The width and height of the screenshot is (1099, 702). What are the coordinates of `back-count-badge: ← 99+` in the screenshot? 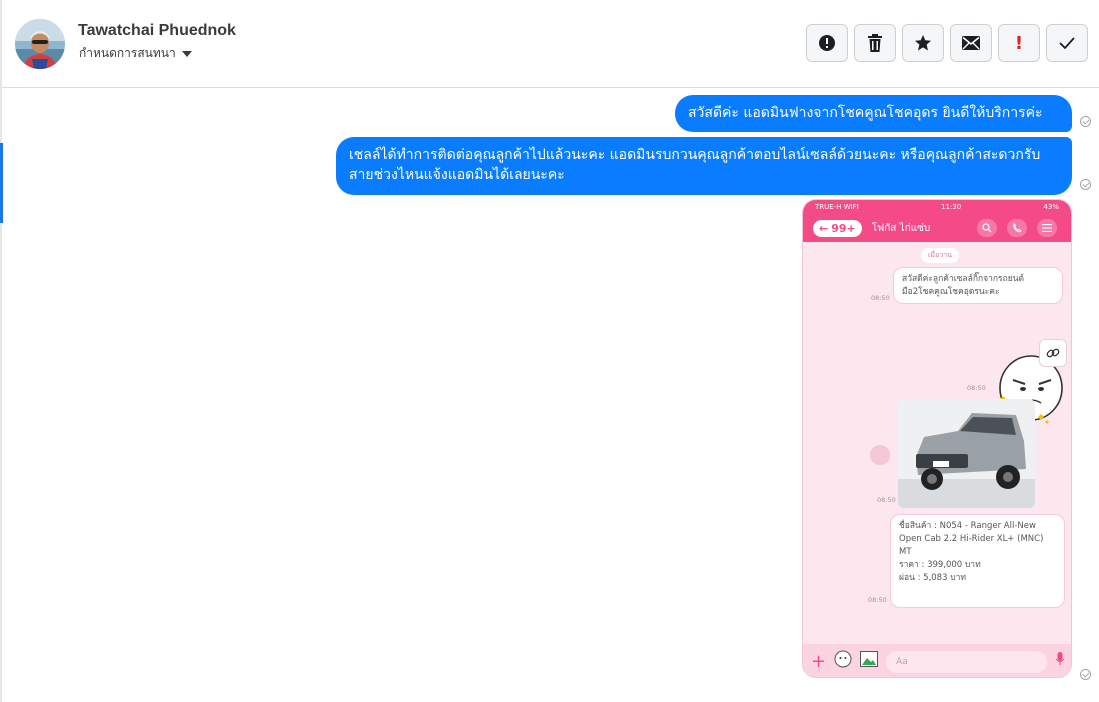 It's located at (837, 228).